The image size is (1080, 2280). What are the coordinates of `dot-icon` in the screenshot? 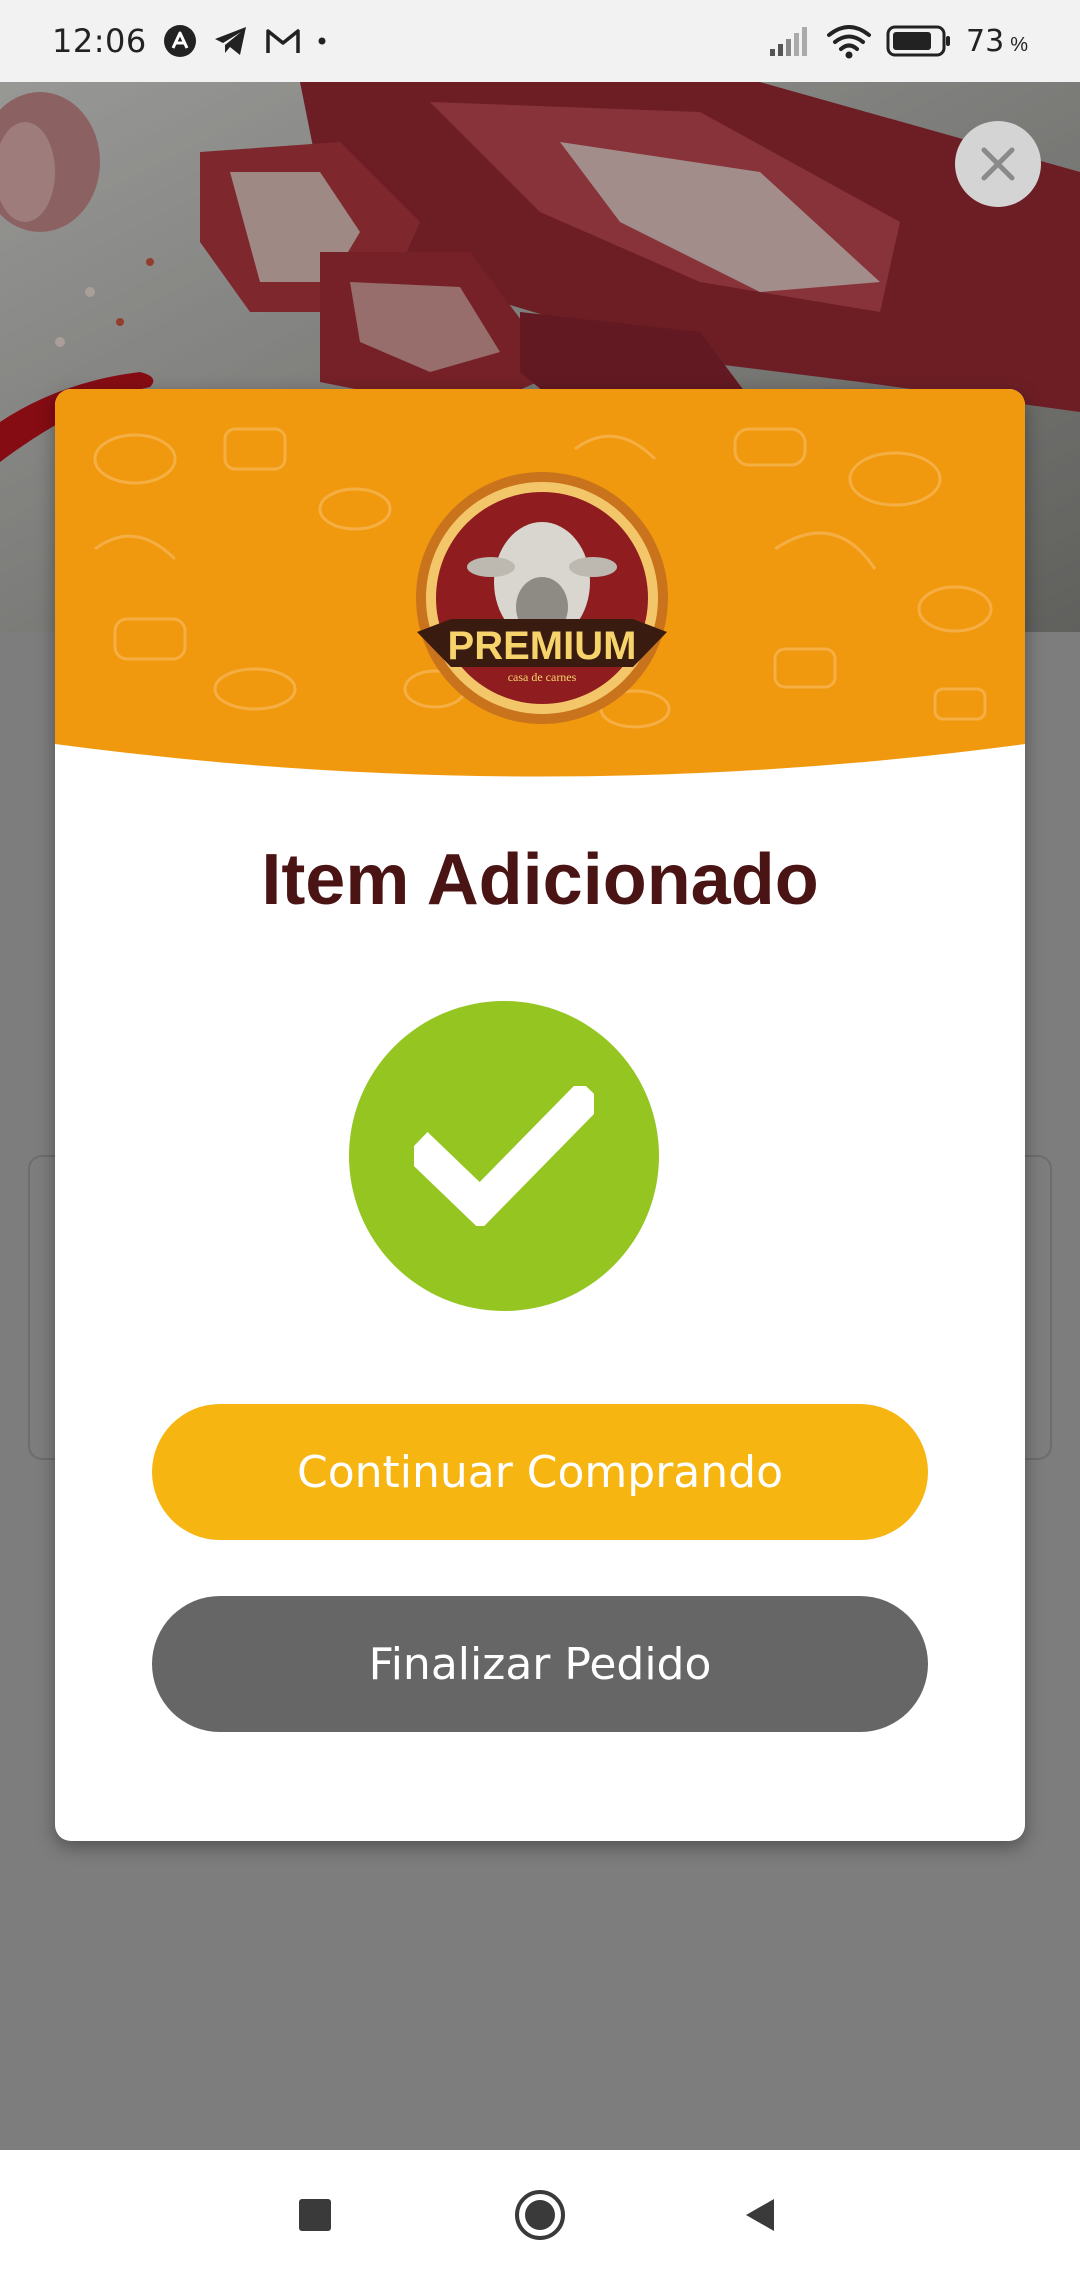 It's located at (322, 41).